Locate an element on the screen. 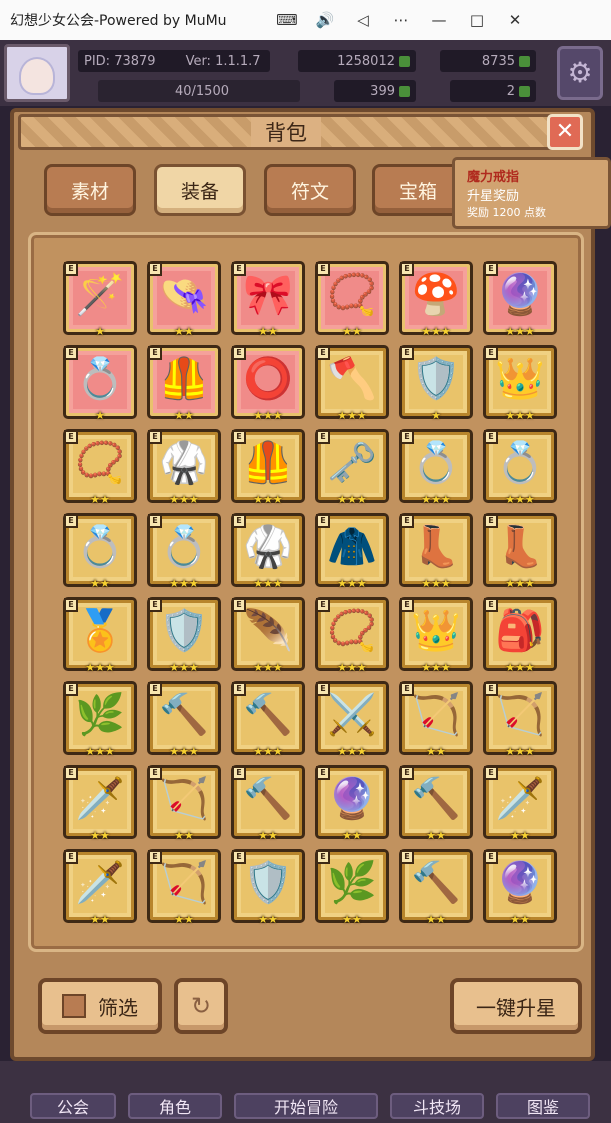 This screenshot has width=611, height=1123. close-button: ✕ is located at coordinates (565, 132).